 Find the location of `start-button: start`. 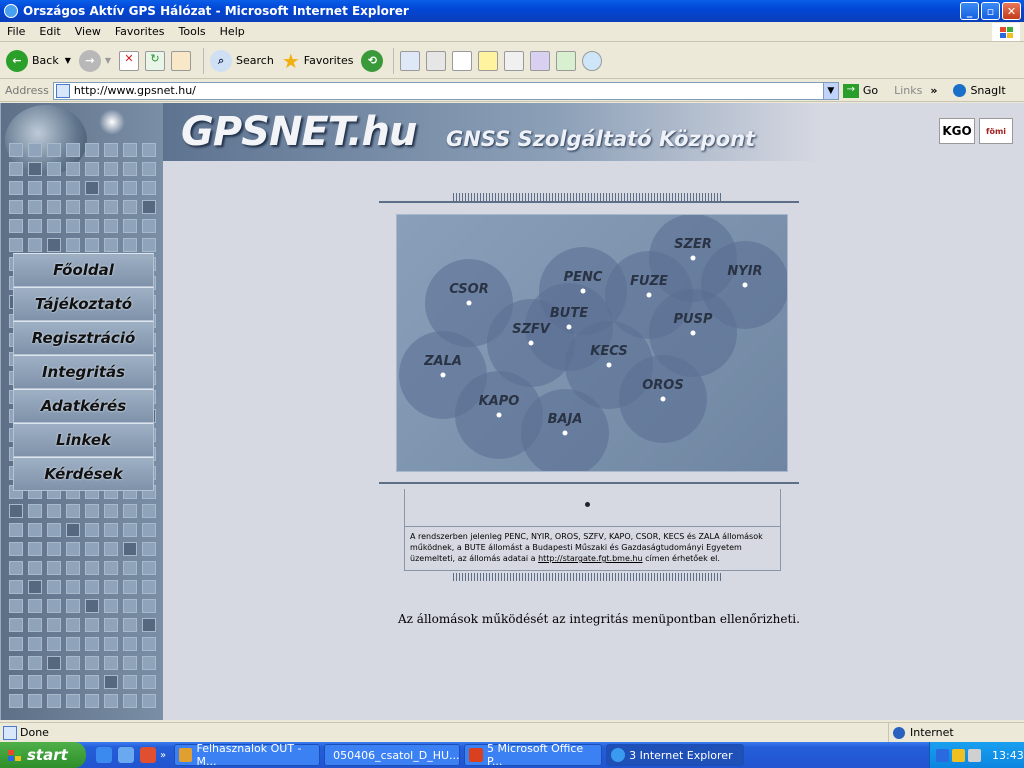

start-button: start is located at coordinates (43, 755).